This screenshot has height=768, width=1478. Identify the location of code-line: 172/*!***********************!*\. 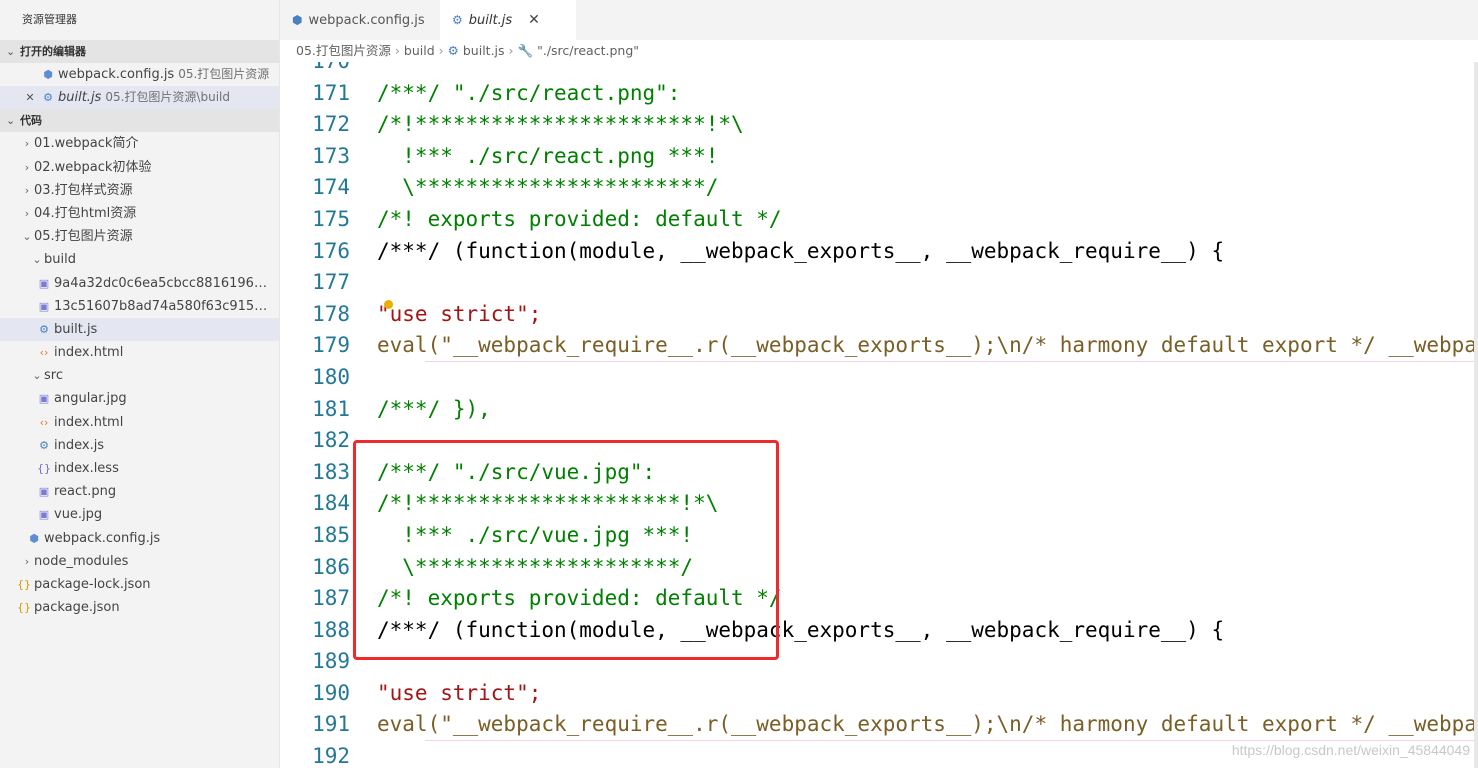
(528, 124).